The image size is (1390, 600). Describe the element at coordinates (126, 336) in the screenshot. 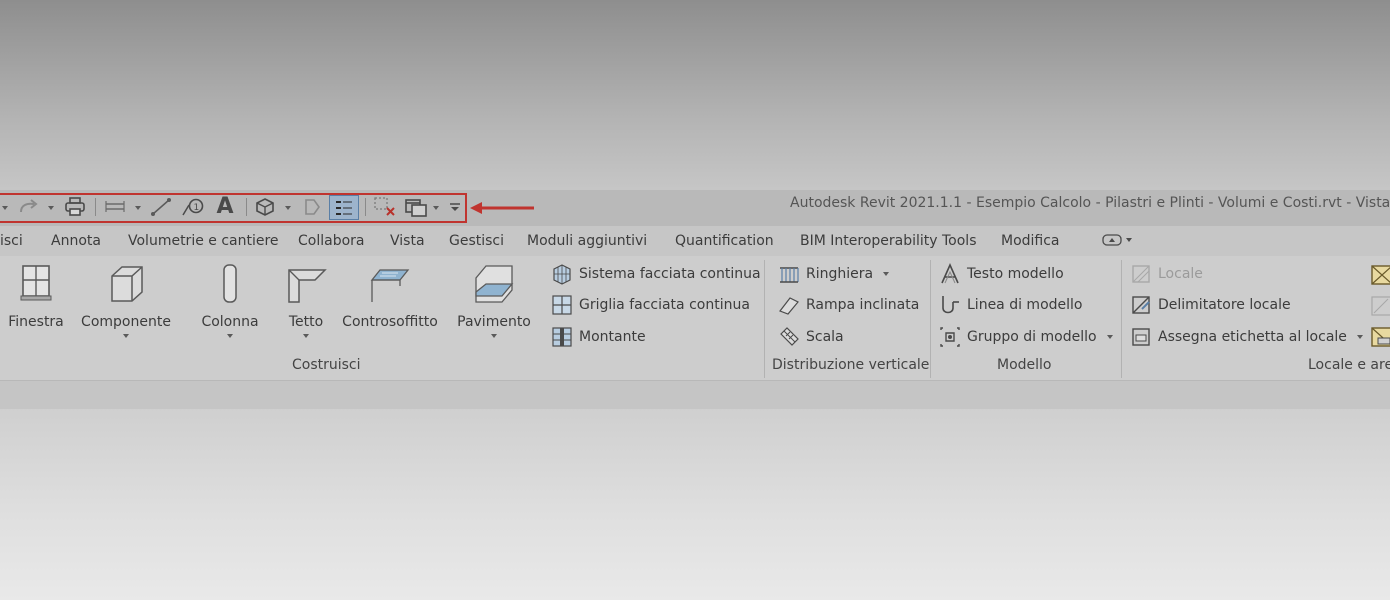

I see `componente-dropdown-icon` at that location.